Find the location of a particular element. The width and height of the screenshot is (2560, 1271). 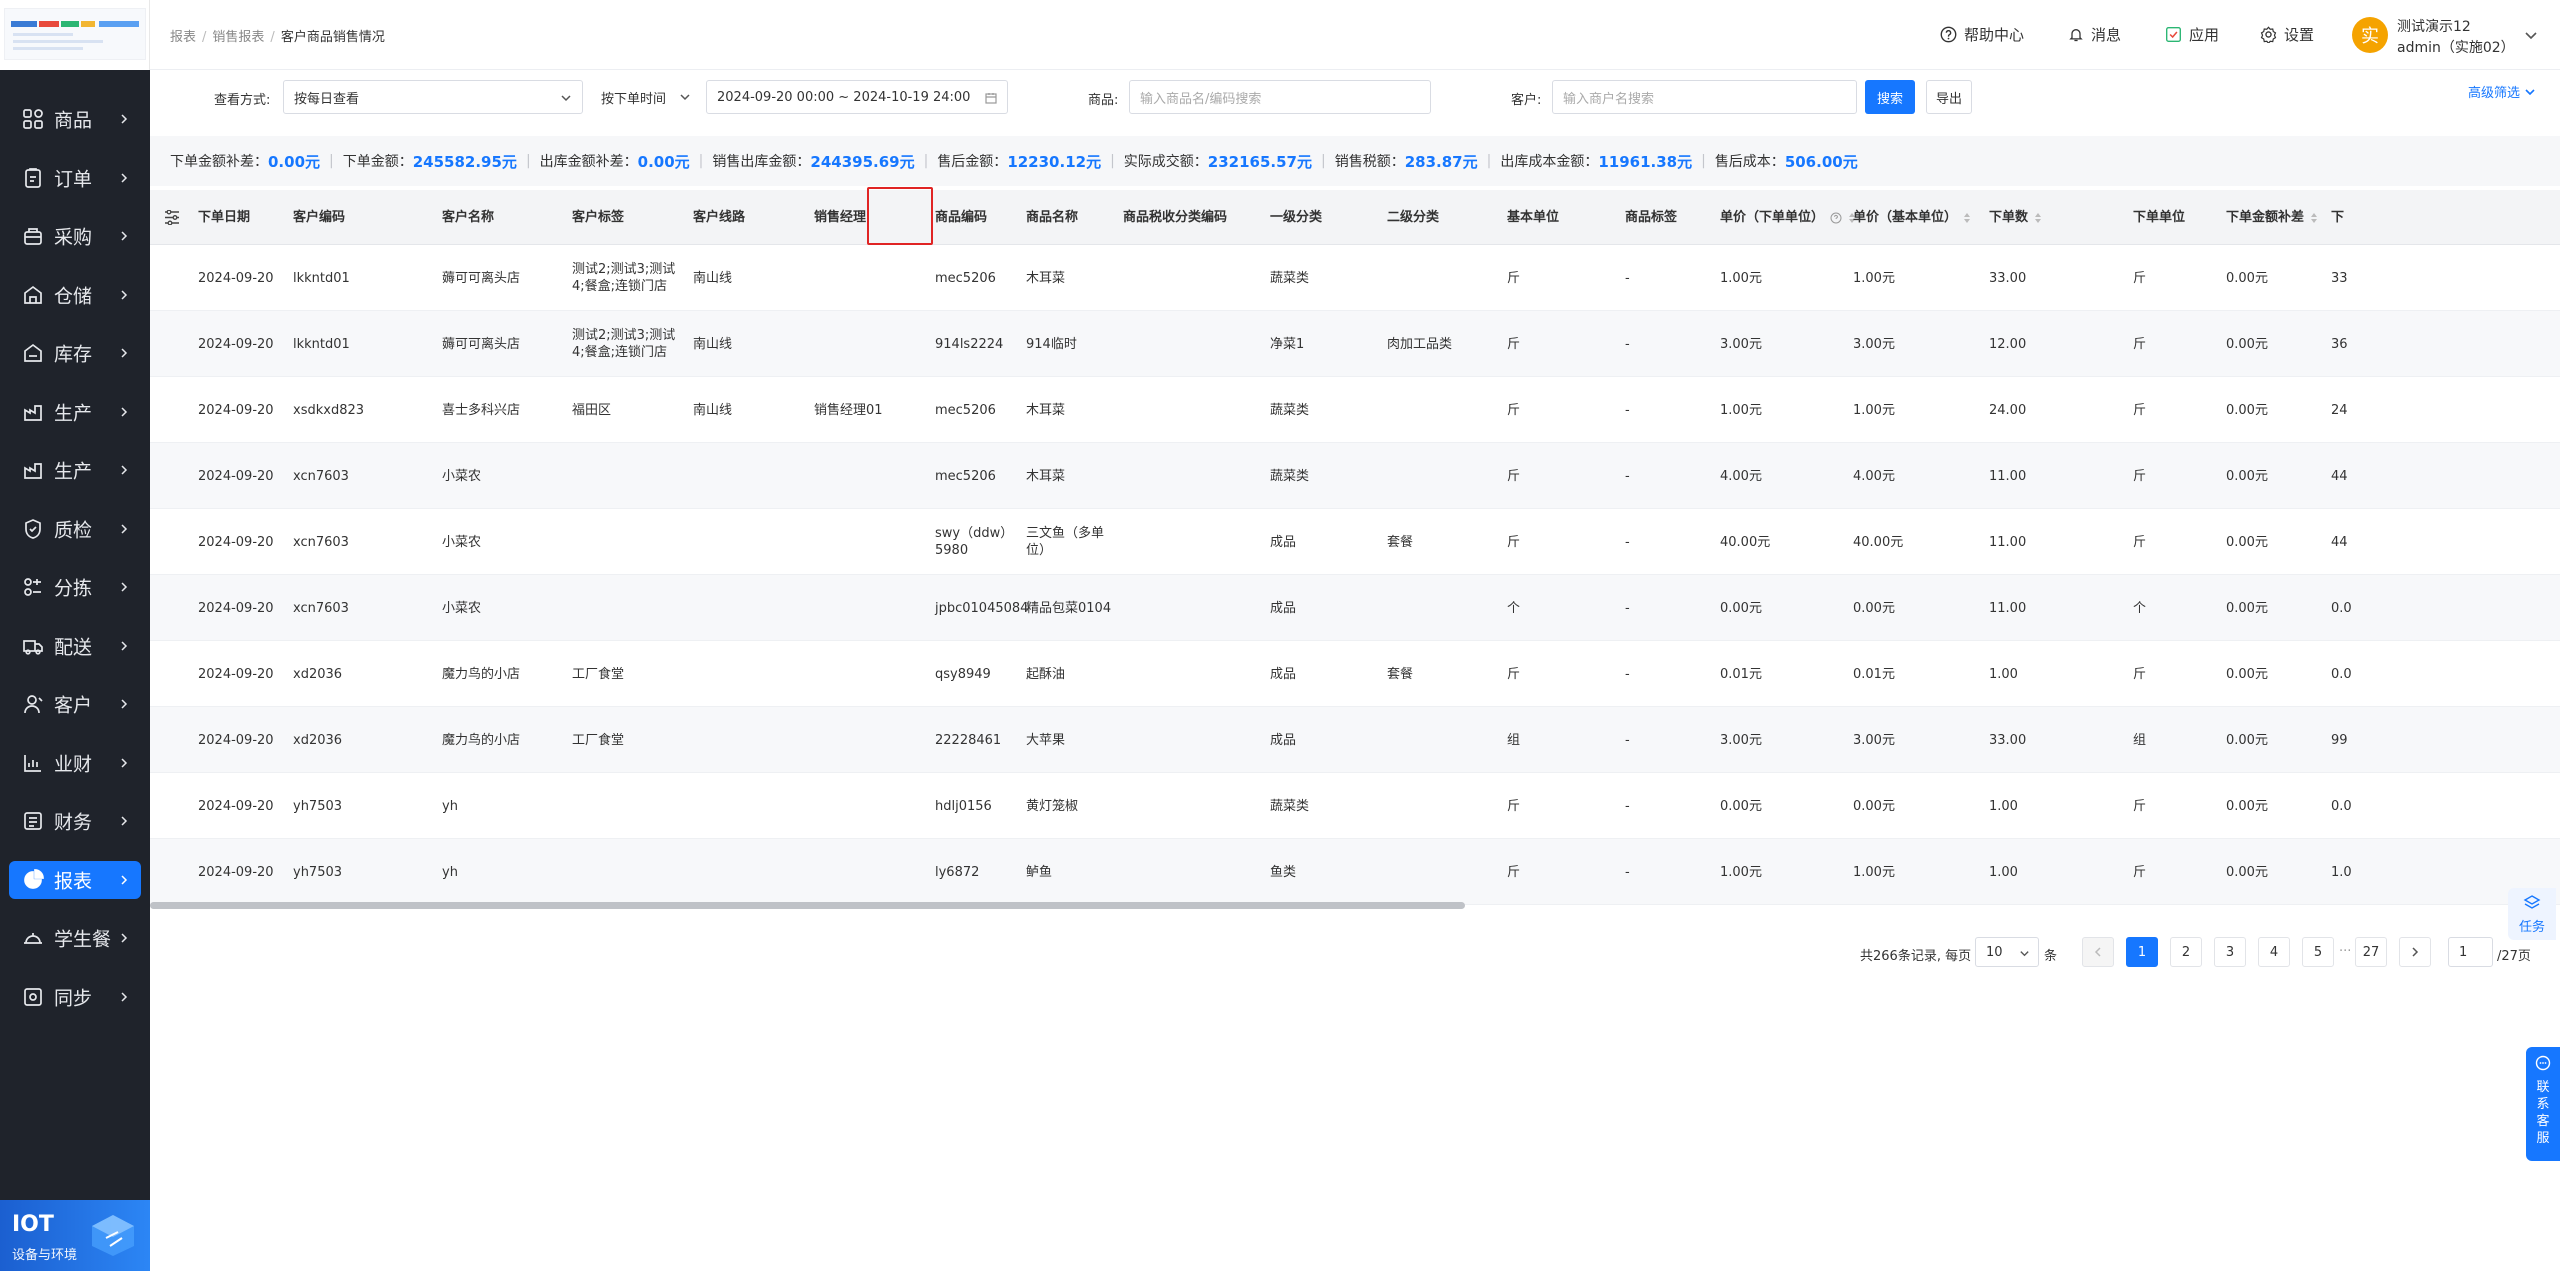

page-ellipsis: ··· is located at coordinates (2345, 951).